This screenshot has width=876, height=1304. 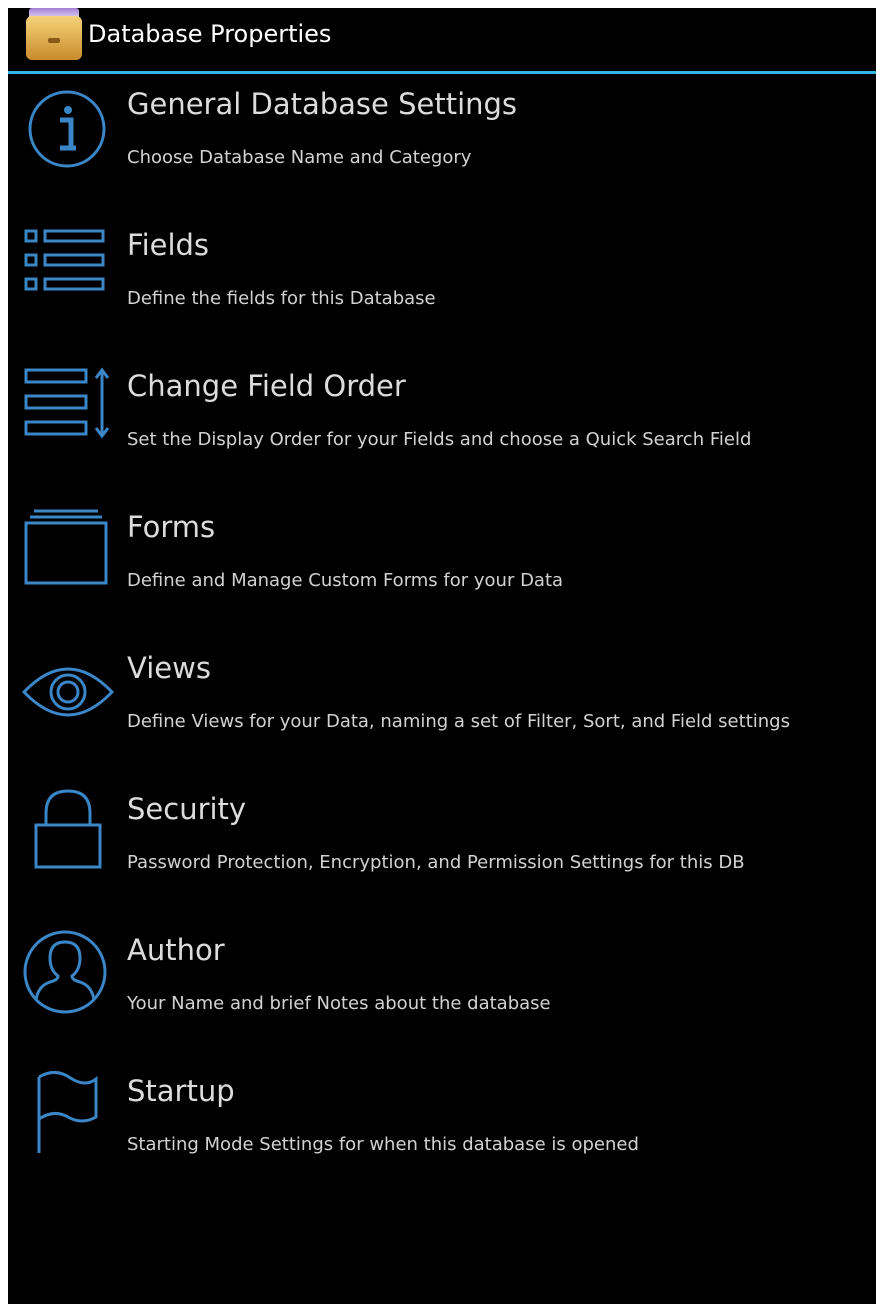 I want to click on forms-icon, so click(x=68, y=544).